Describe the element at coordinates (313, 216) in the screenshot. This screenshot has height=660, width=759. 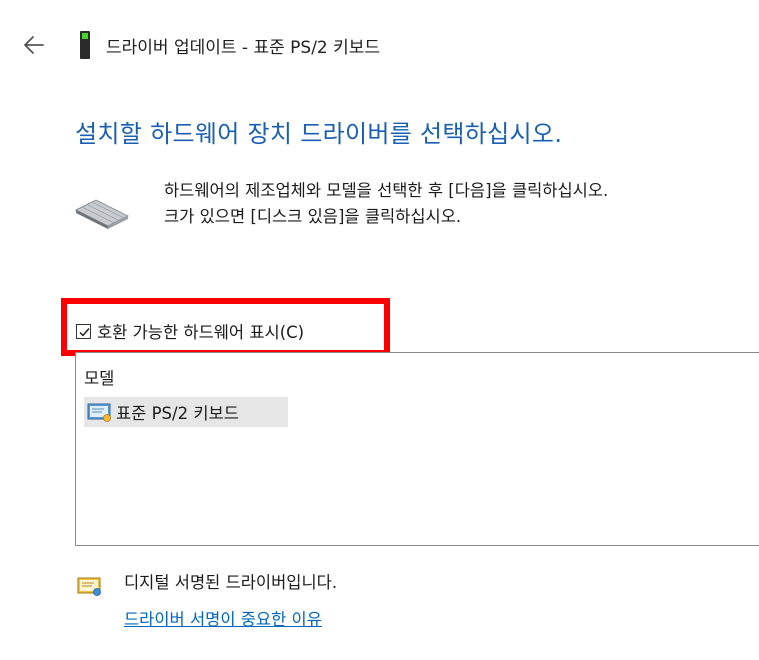
I see `instruction-line-2: 크가 있으면 [디스크 있음]을 클릭하십시오.` at that location.